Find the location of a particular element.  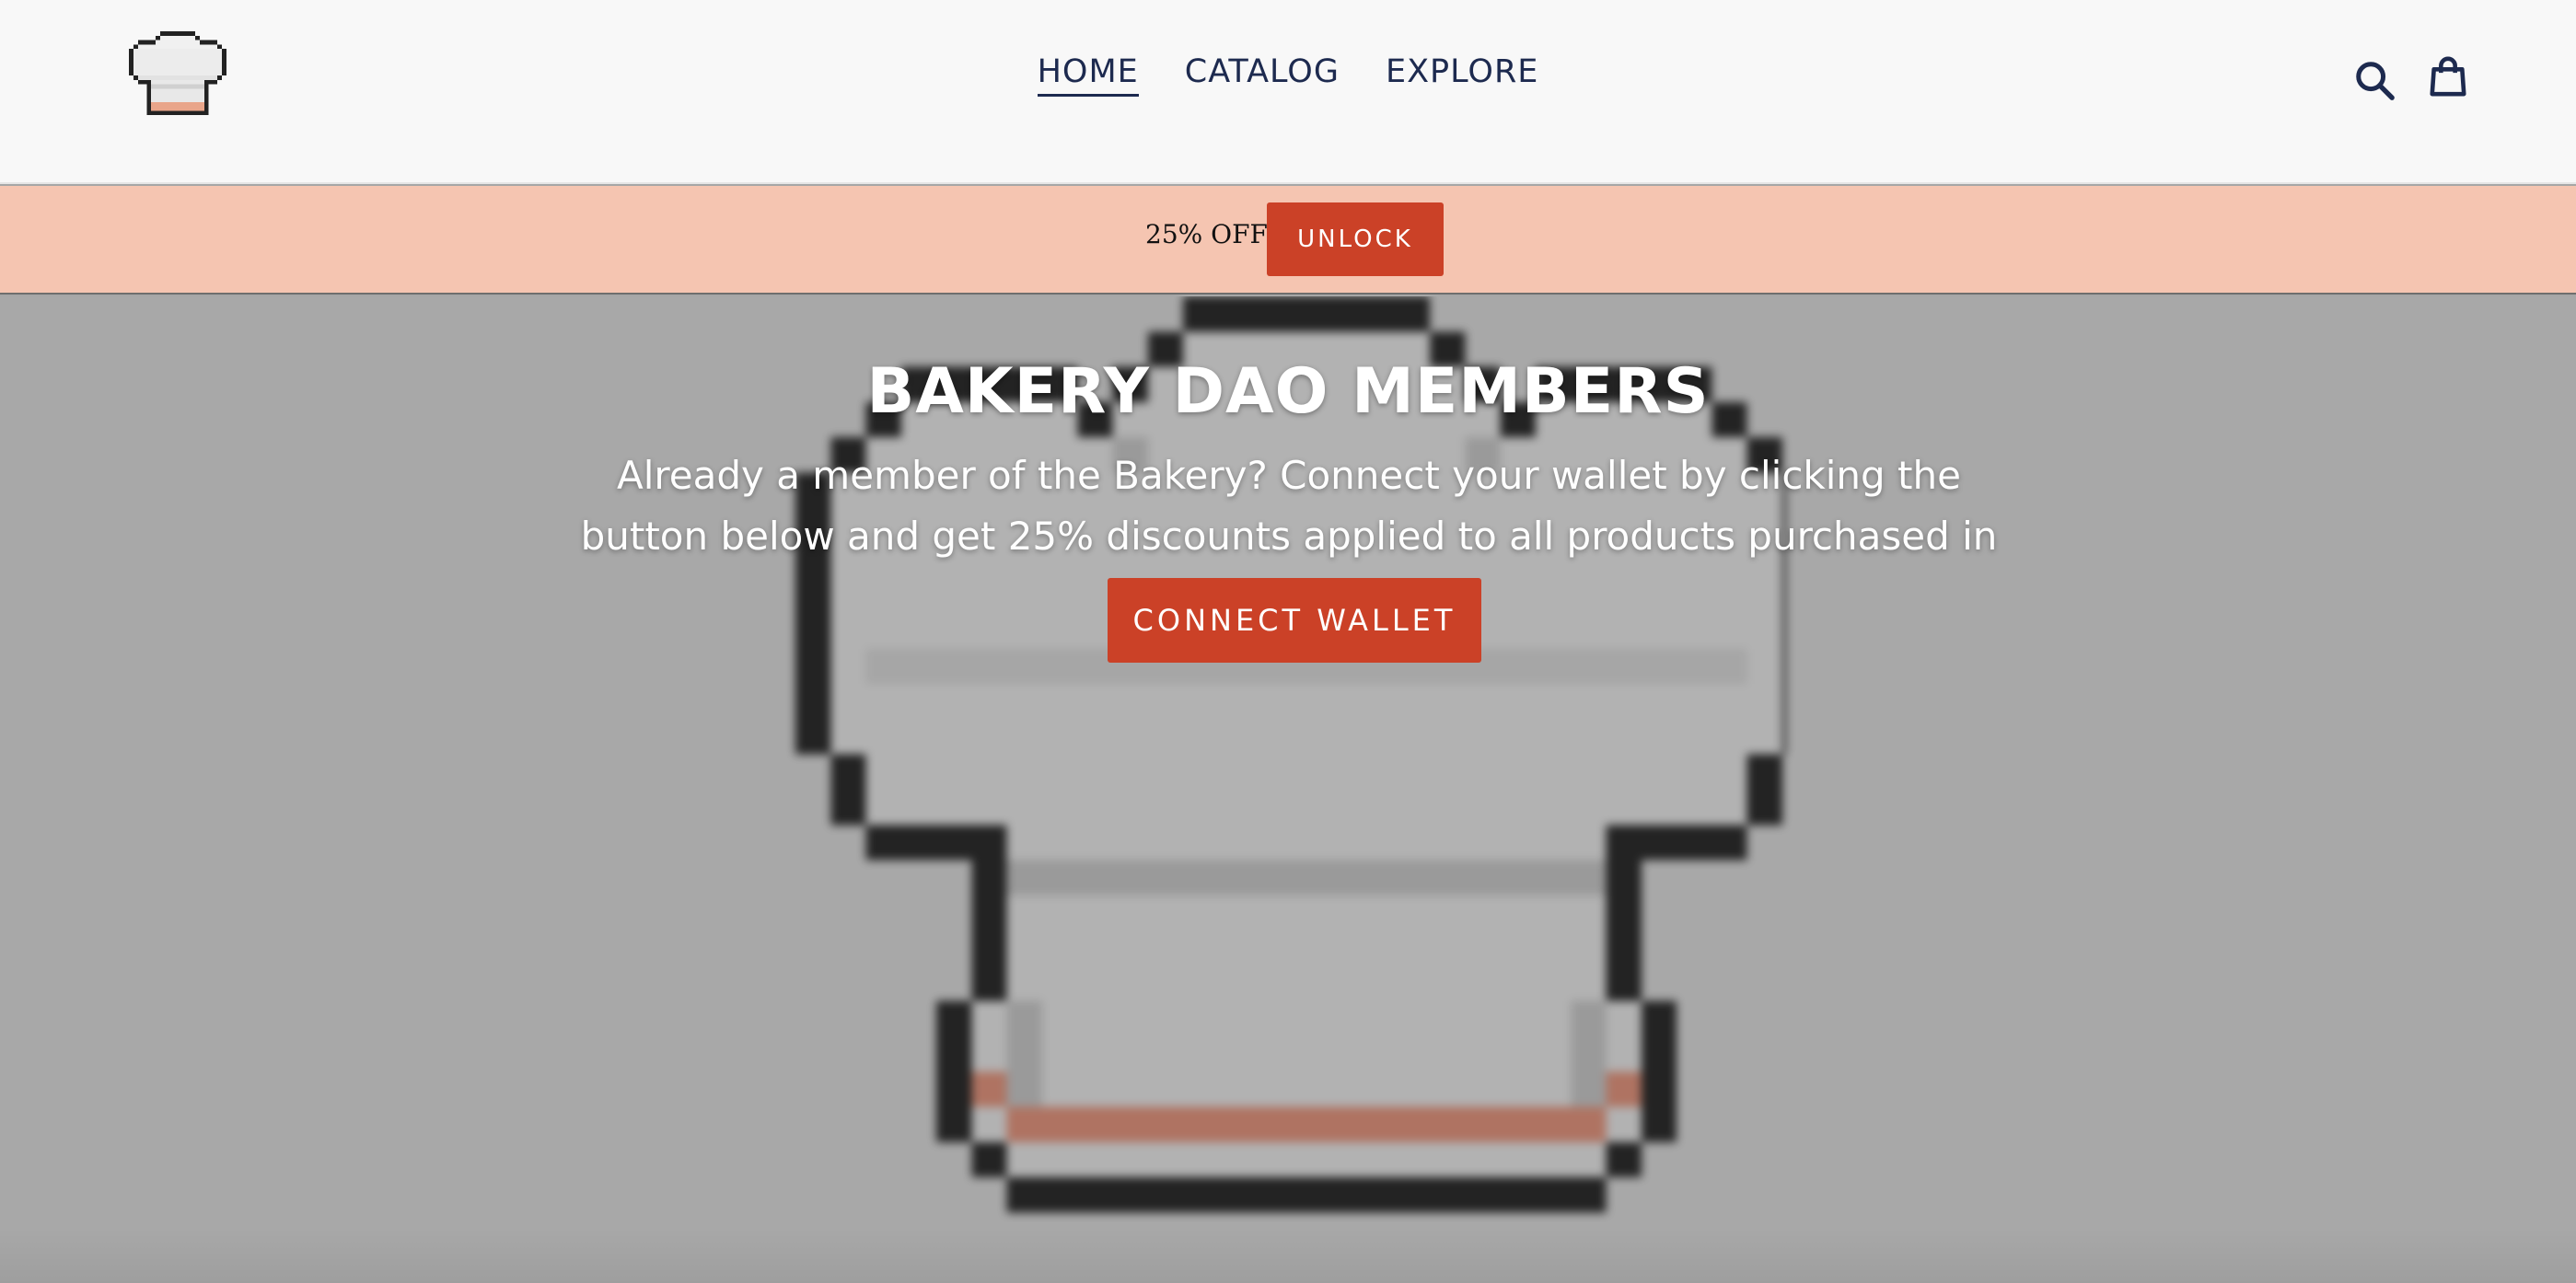

hero-title: BAKERY DAO MEMBERS is located at coordinates (1288, 391).